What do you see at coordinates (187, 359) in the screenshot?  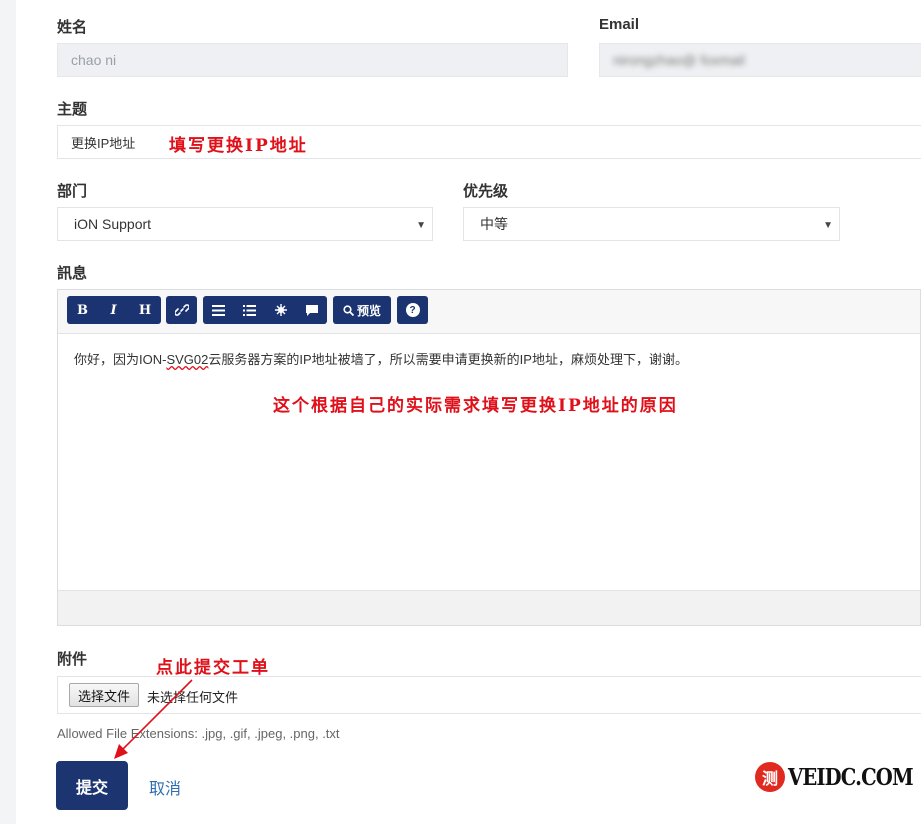 I see `message-text-misspelled: SVG02` at bounding box center [187, 359].